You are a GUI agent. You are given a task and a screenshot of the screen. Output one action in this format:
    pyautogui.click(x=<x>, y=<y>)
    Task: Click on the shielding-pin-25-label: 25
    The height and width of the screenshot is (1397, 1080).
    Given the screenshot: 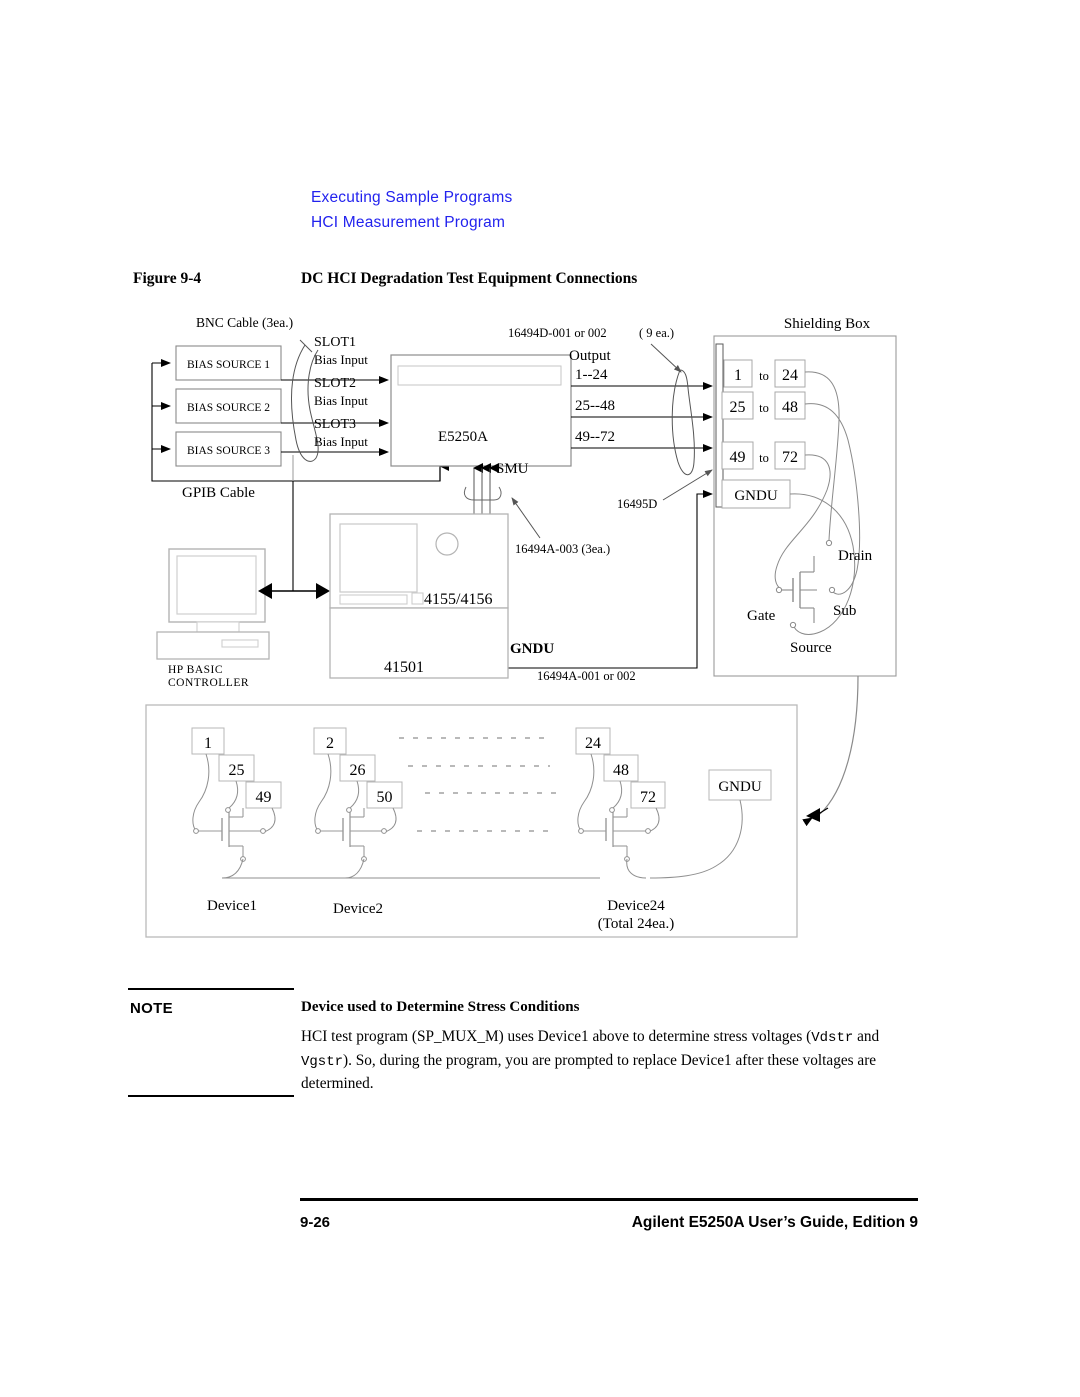 What is the action you would take?
    pyautogui.click(x=738, y=407)
    